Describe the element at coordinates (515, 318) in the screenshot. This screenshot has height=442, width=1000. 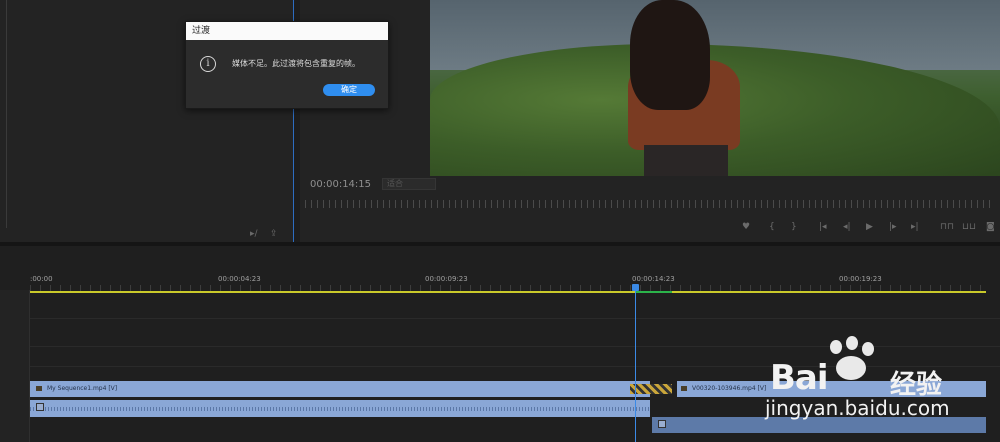
I see `track-divider` at that location.